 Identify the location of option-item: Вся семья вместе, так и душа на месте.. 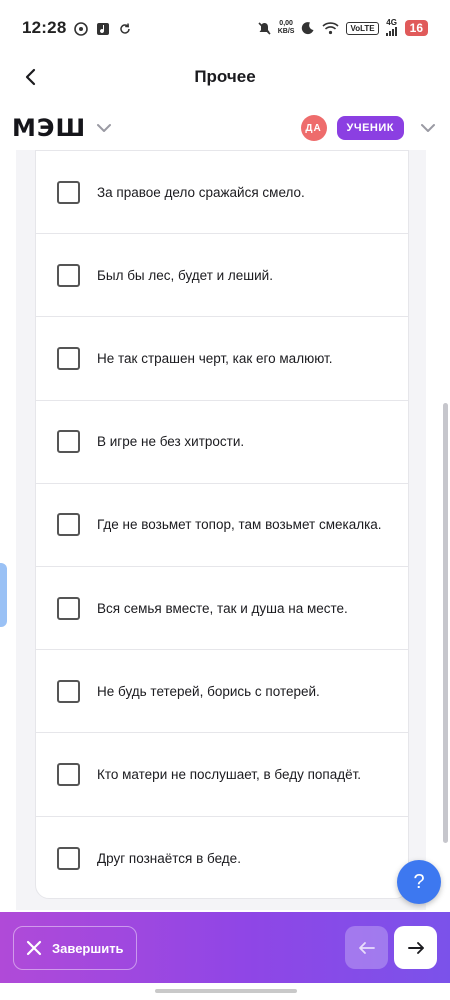
(222, 609).